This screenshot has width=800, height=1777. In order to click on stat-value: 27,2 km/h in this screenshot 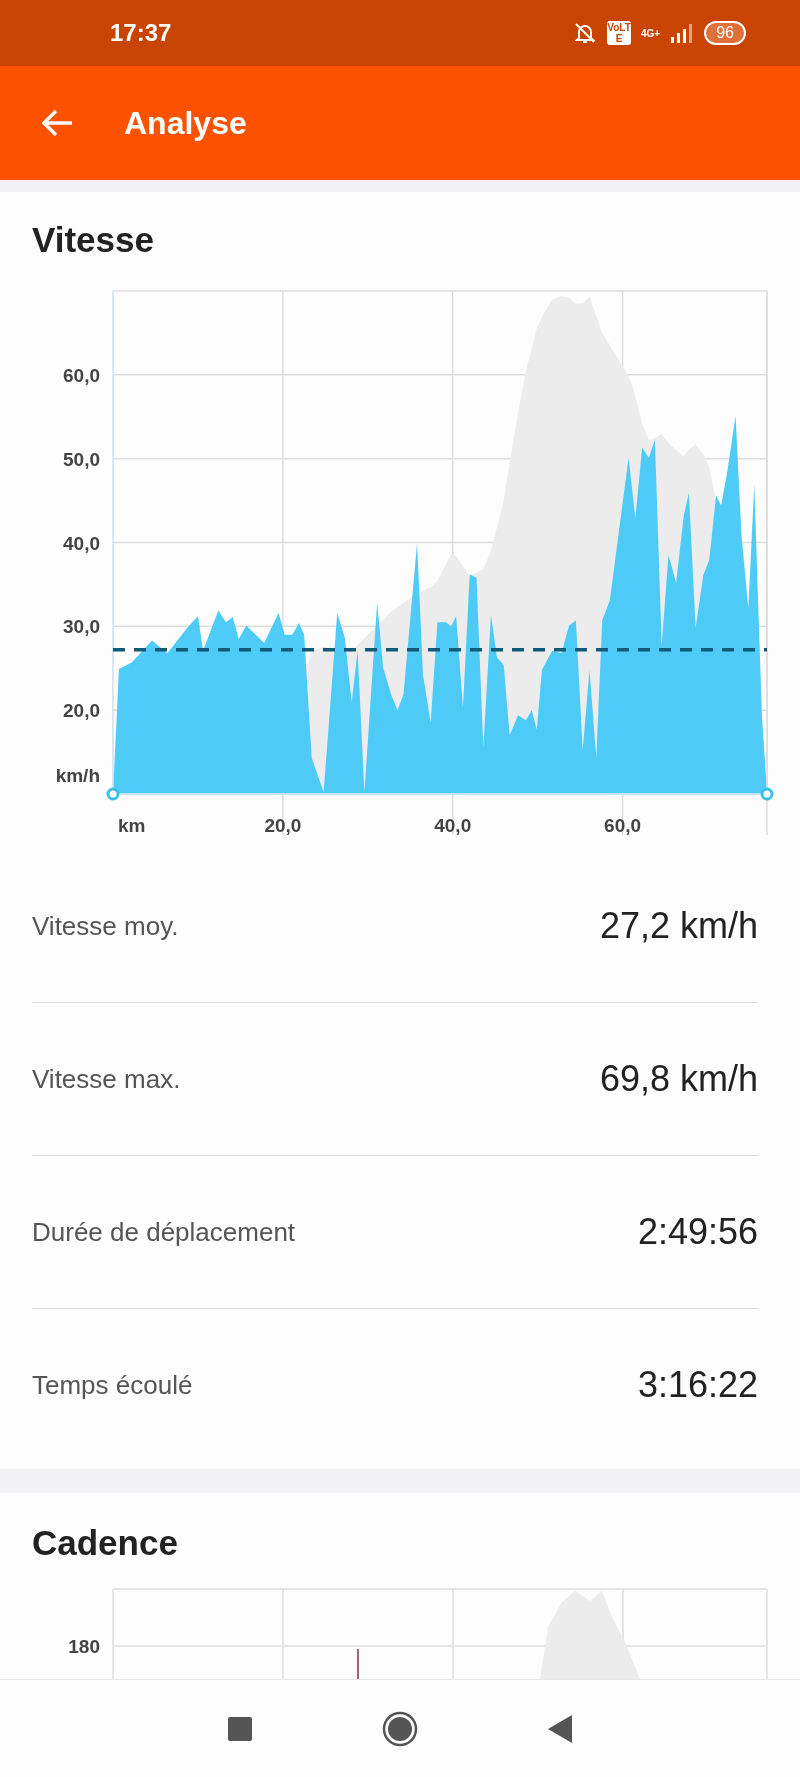, I will do `click(678, 926)`.